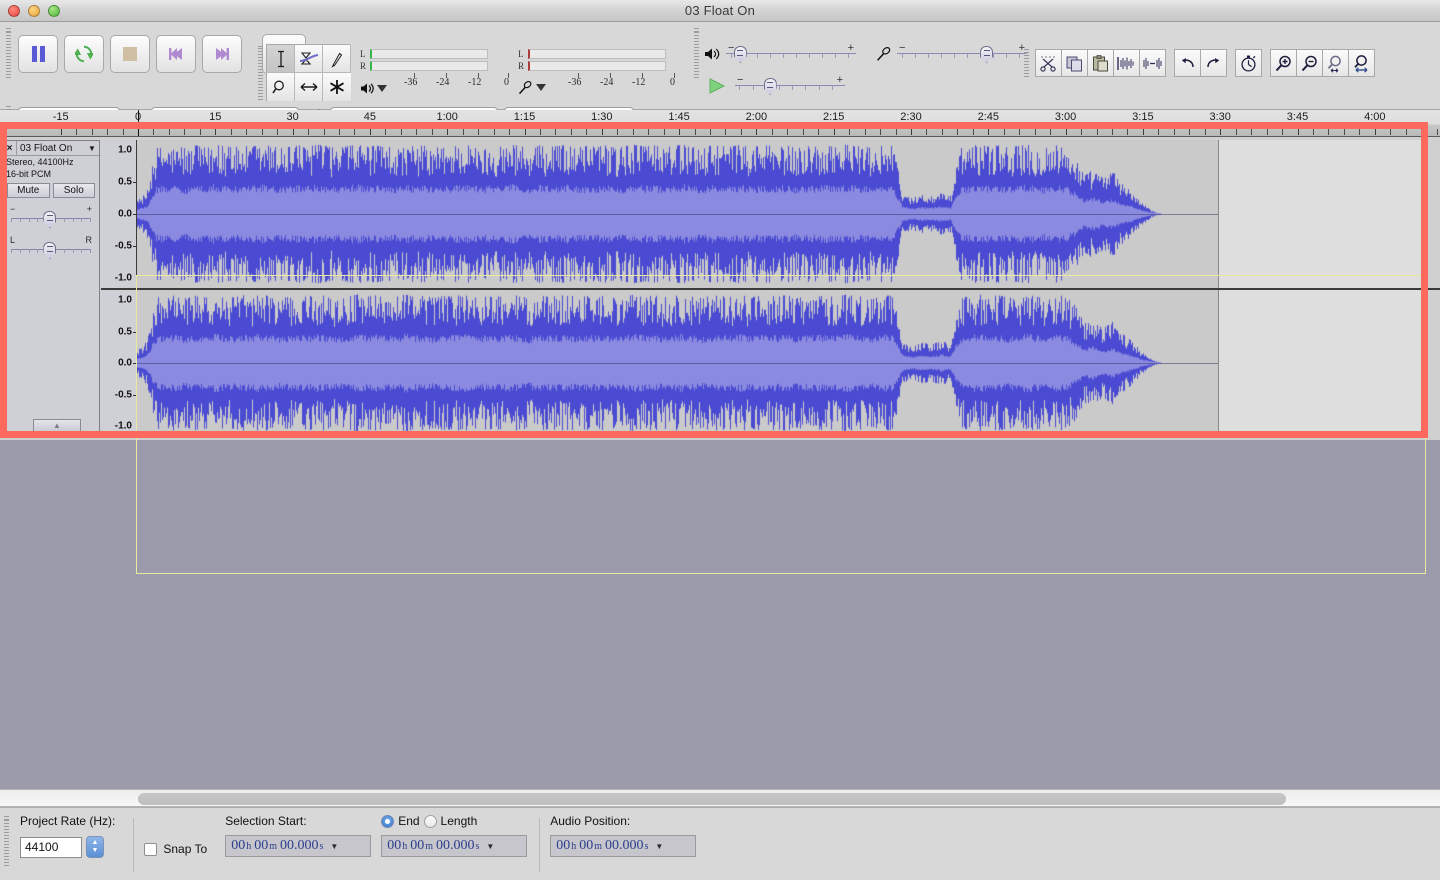 This screenshot has width=1440, height=880. I want to click on horizontal-scrollbar, so click(720, 798).